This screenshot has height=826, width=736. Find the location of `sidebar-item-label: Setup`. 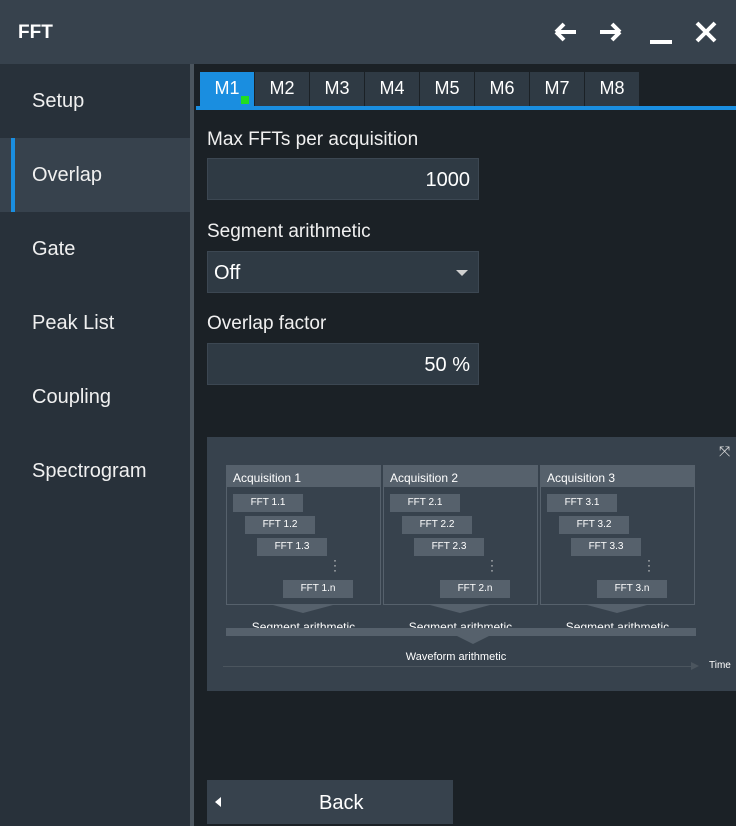

sidebar-item-label: Setup is located at coordinates (58, 101).